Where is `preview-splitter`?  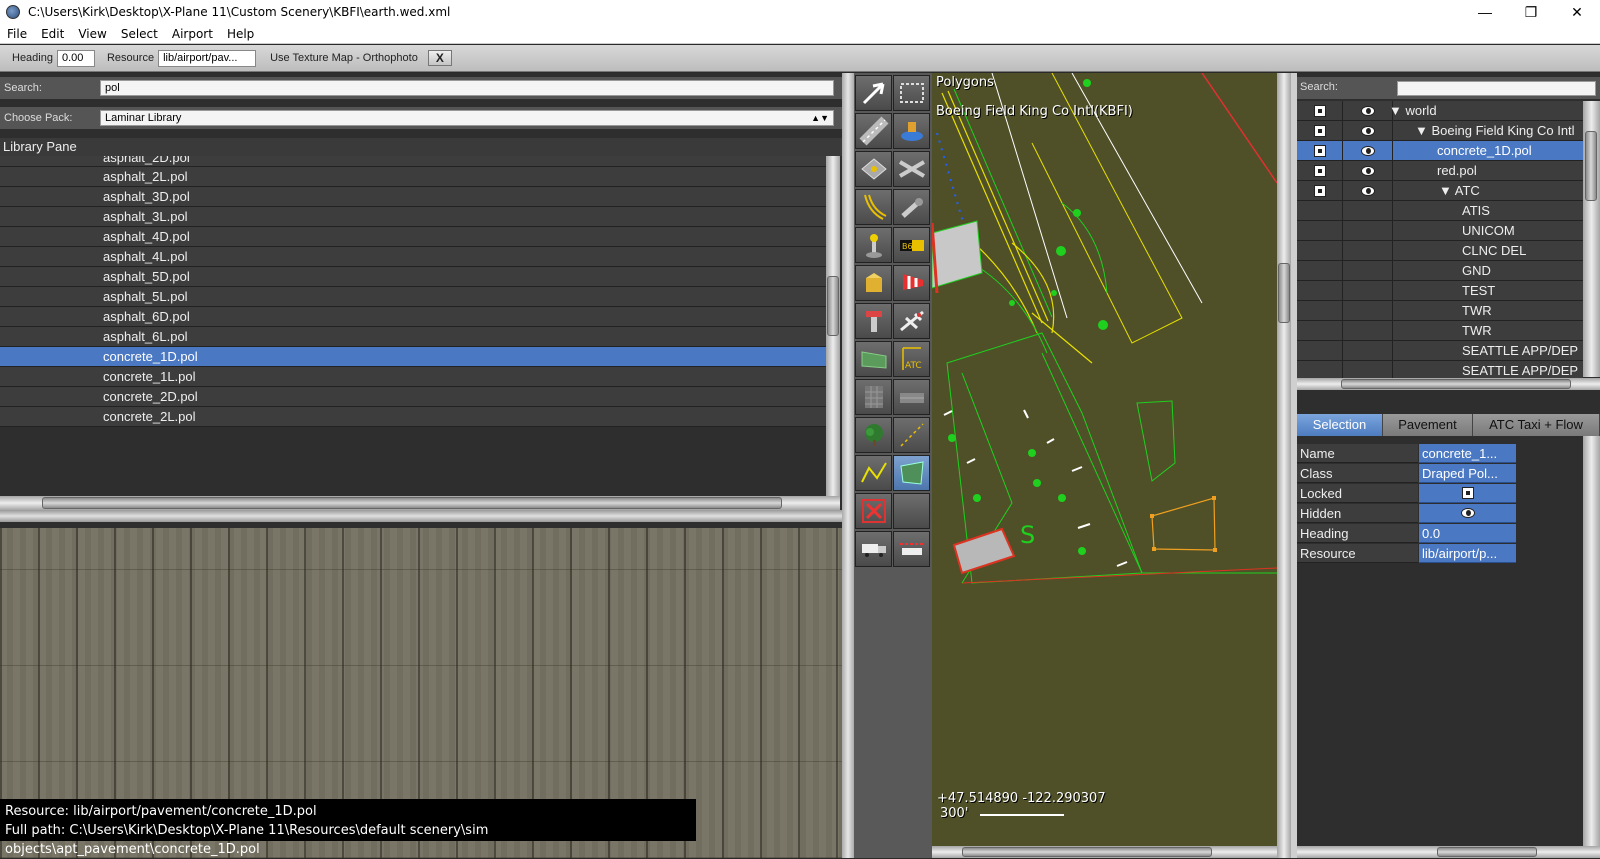
preview-splitter is located at coordinates (421, 516).